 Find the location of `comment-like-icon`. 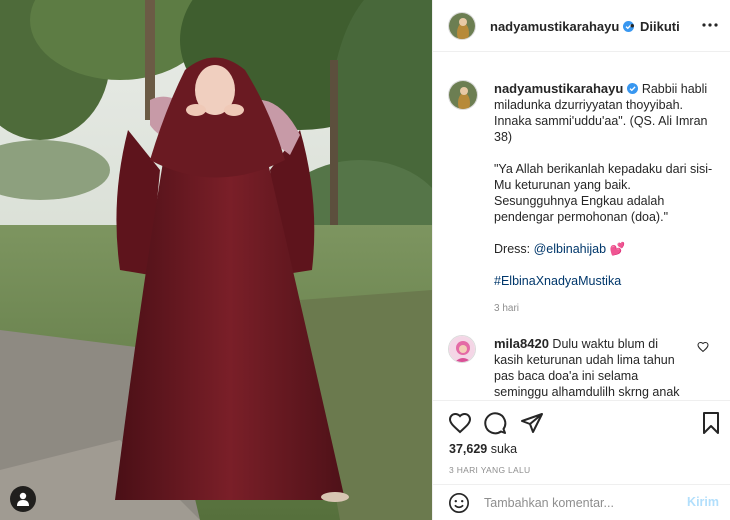

comment-like-icon is located at coordinates (703, 347).